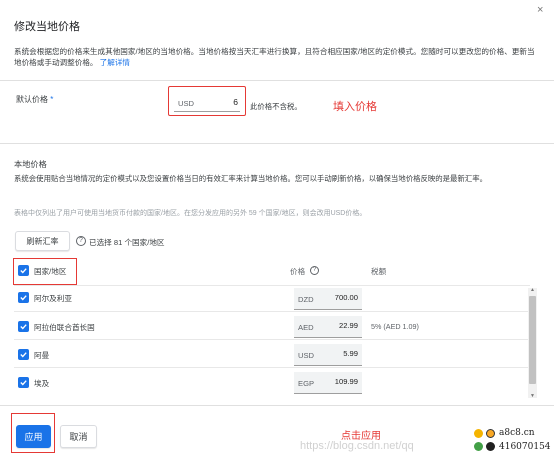  I want to click on local-price-heading: 本地价格, so click(30, 164).